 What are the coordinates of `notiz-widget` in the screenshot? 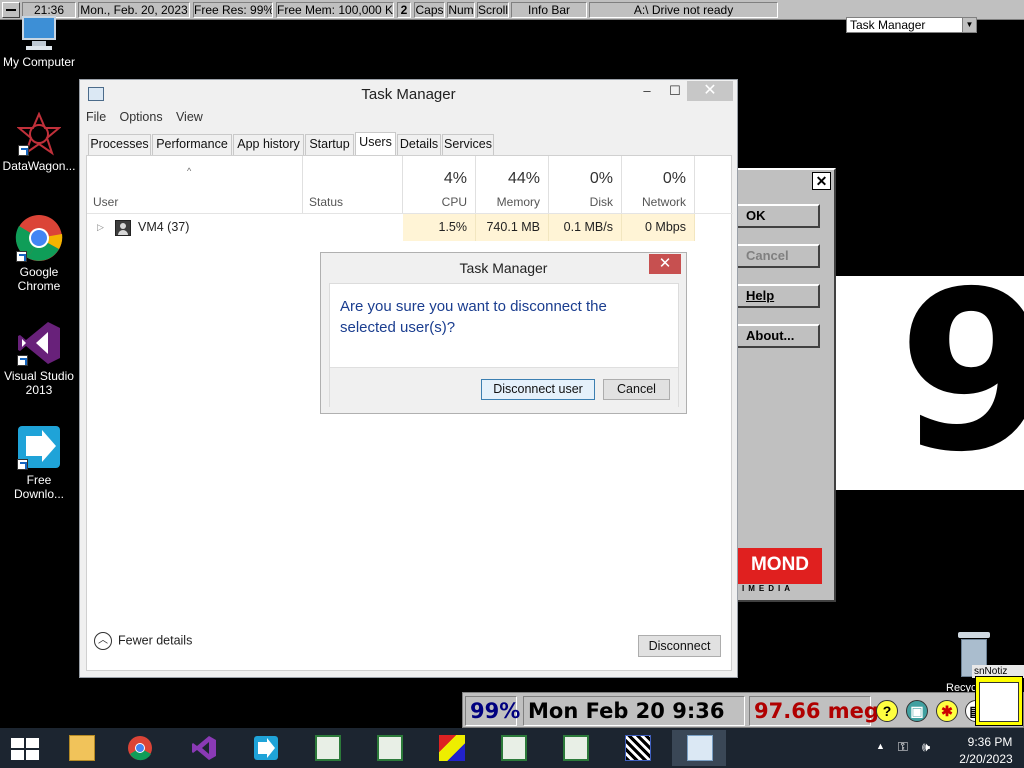 It's located at (999, 701).